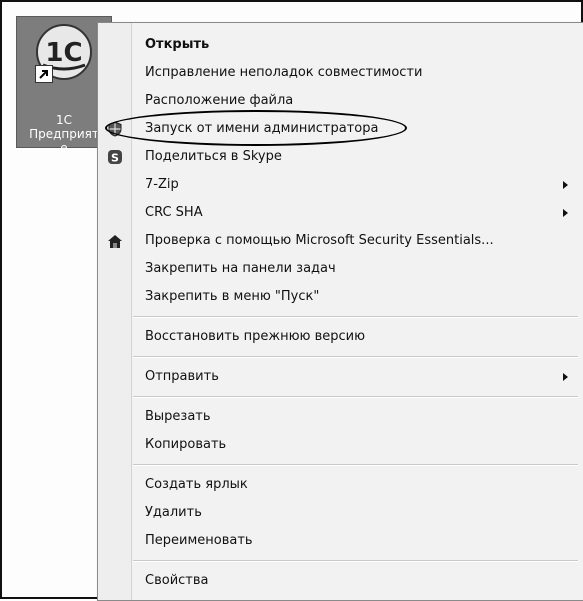  Describe the element at coordinates (339, 581) in the screenshot. I see `menu-item-properties: Свойства` at that location.